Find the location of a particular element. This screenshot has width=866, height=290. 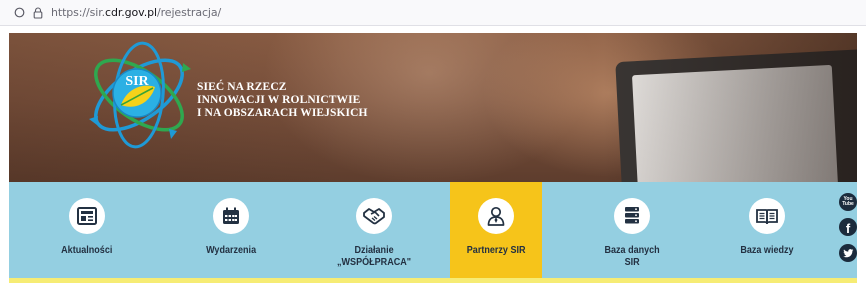

nav-label-partnerzy-sir: Partnerzy SIR is located at coordinates (496, 250).